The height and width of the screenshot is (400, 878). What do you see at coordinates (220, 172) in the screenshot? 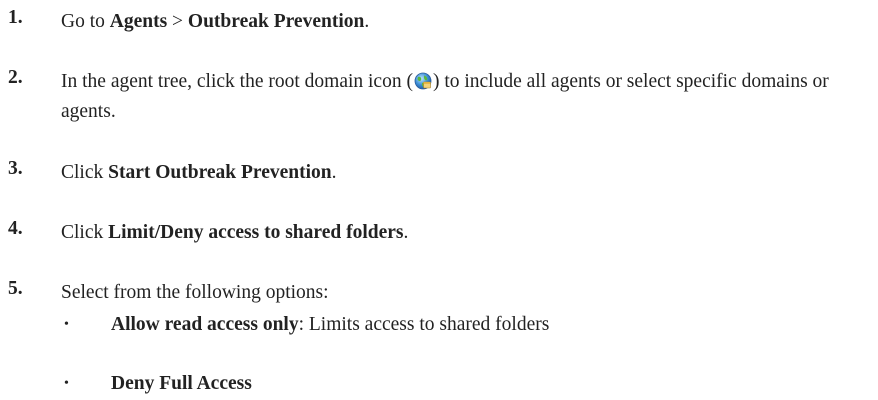
I see `start-outbreak-prevention-label: Start Outbreak Prevention` at bounding box center [220, 172].